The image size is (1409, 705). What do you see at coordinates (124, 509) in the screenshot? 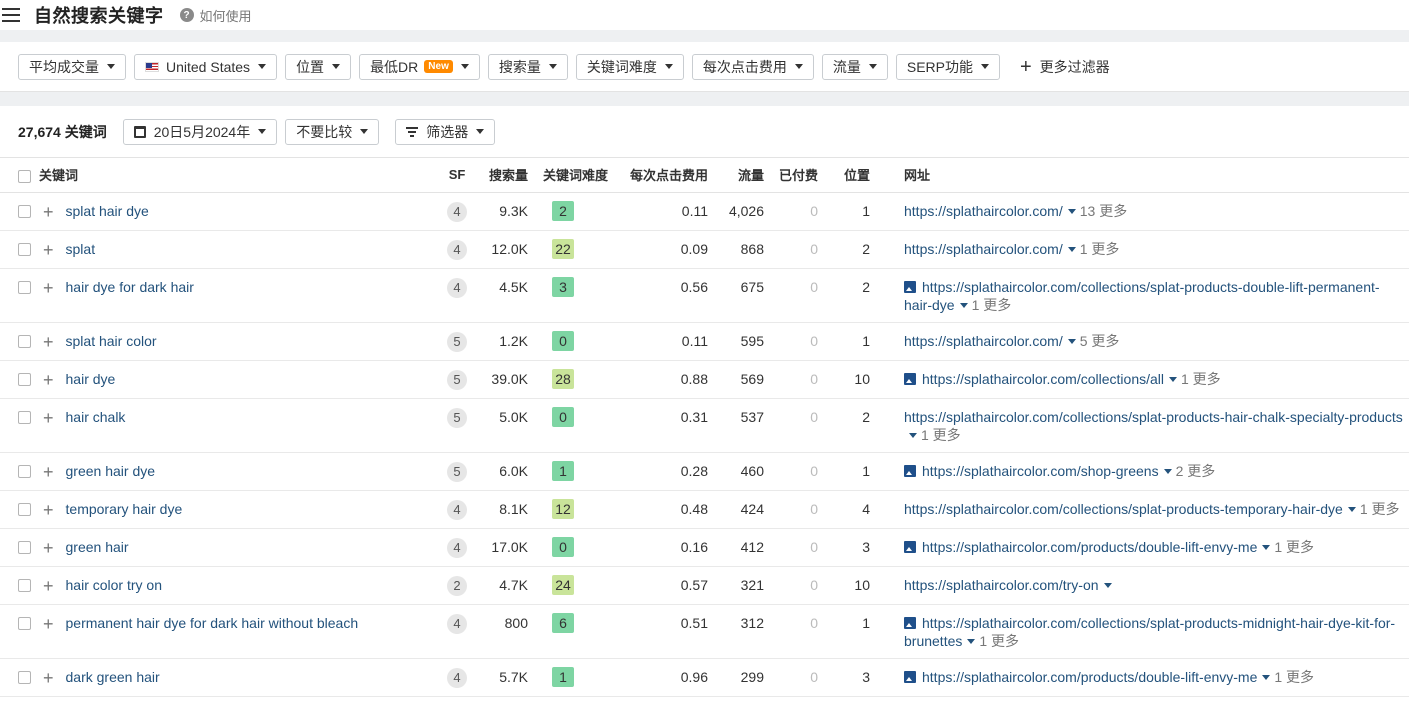
I see `keyword-link: temporary hair dye` at bounding box center [124, 509].